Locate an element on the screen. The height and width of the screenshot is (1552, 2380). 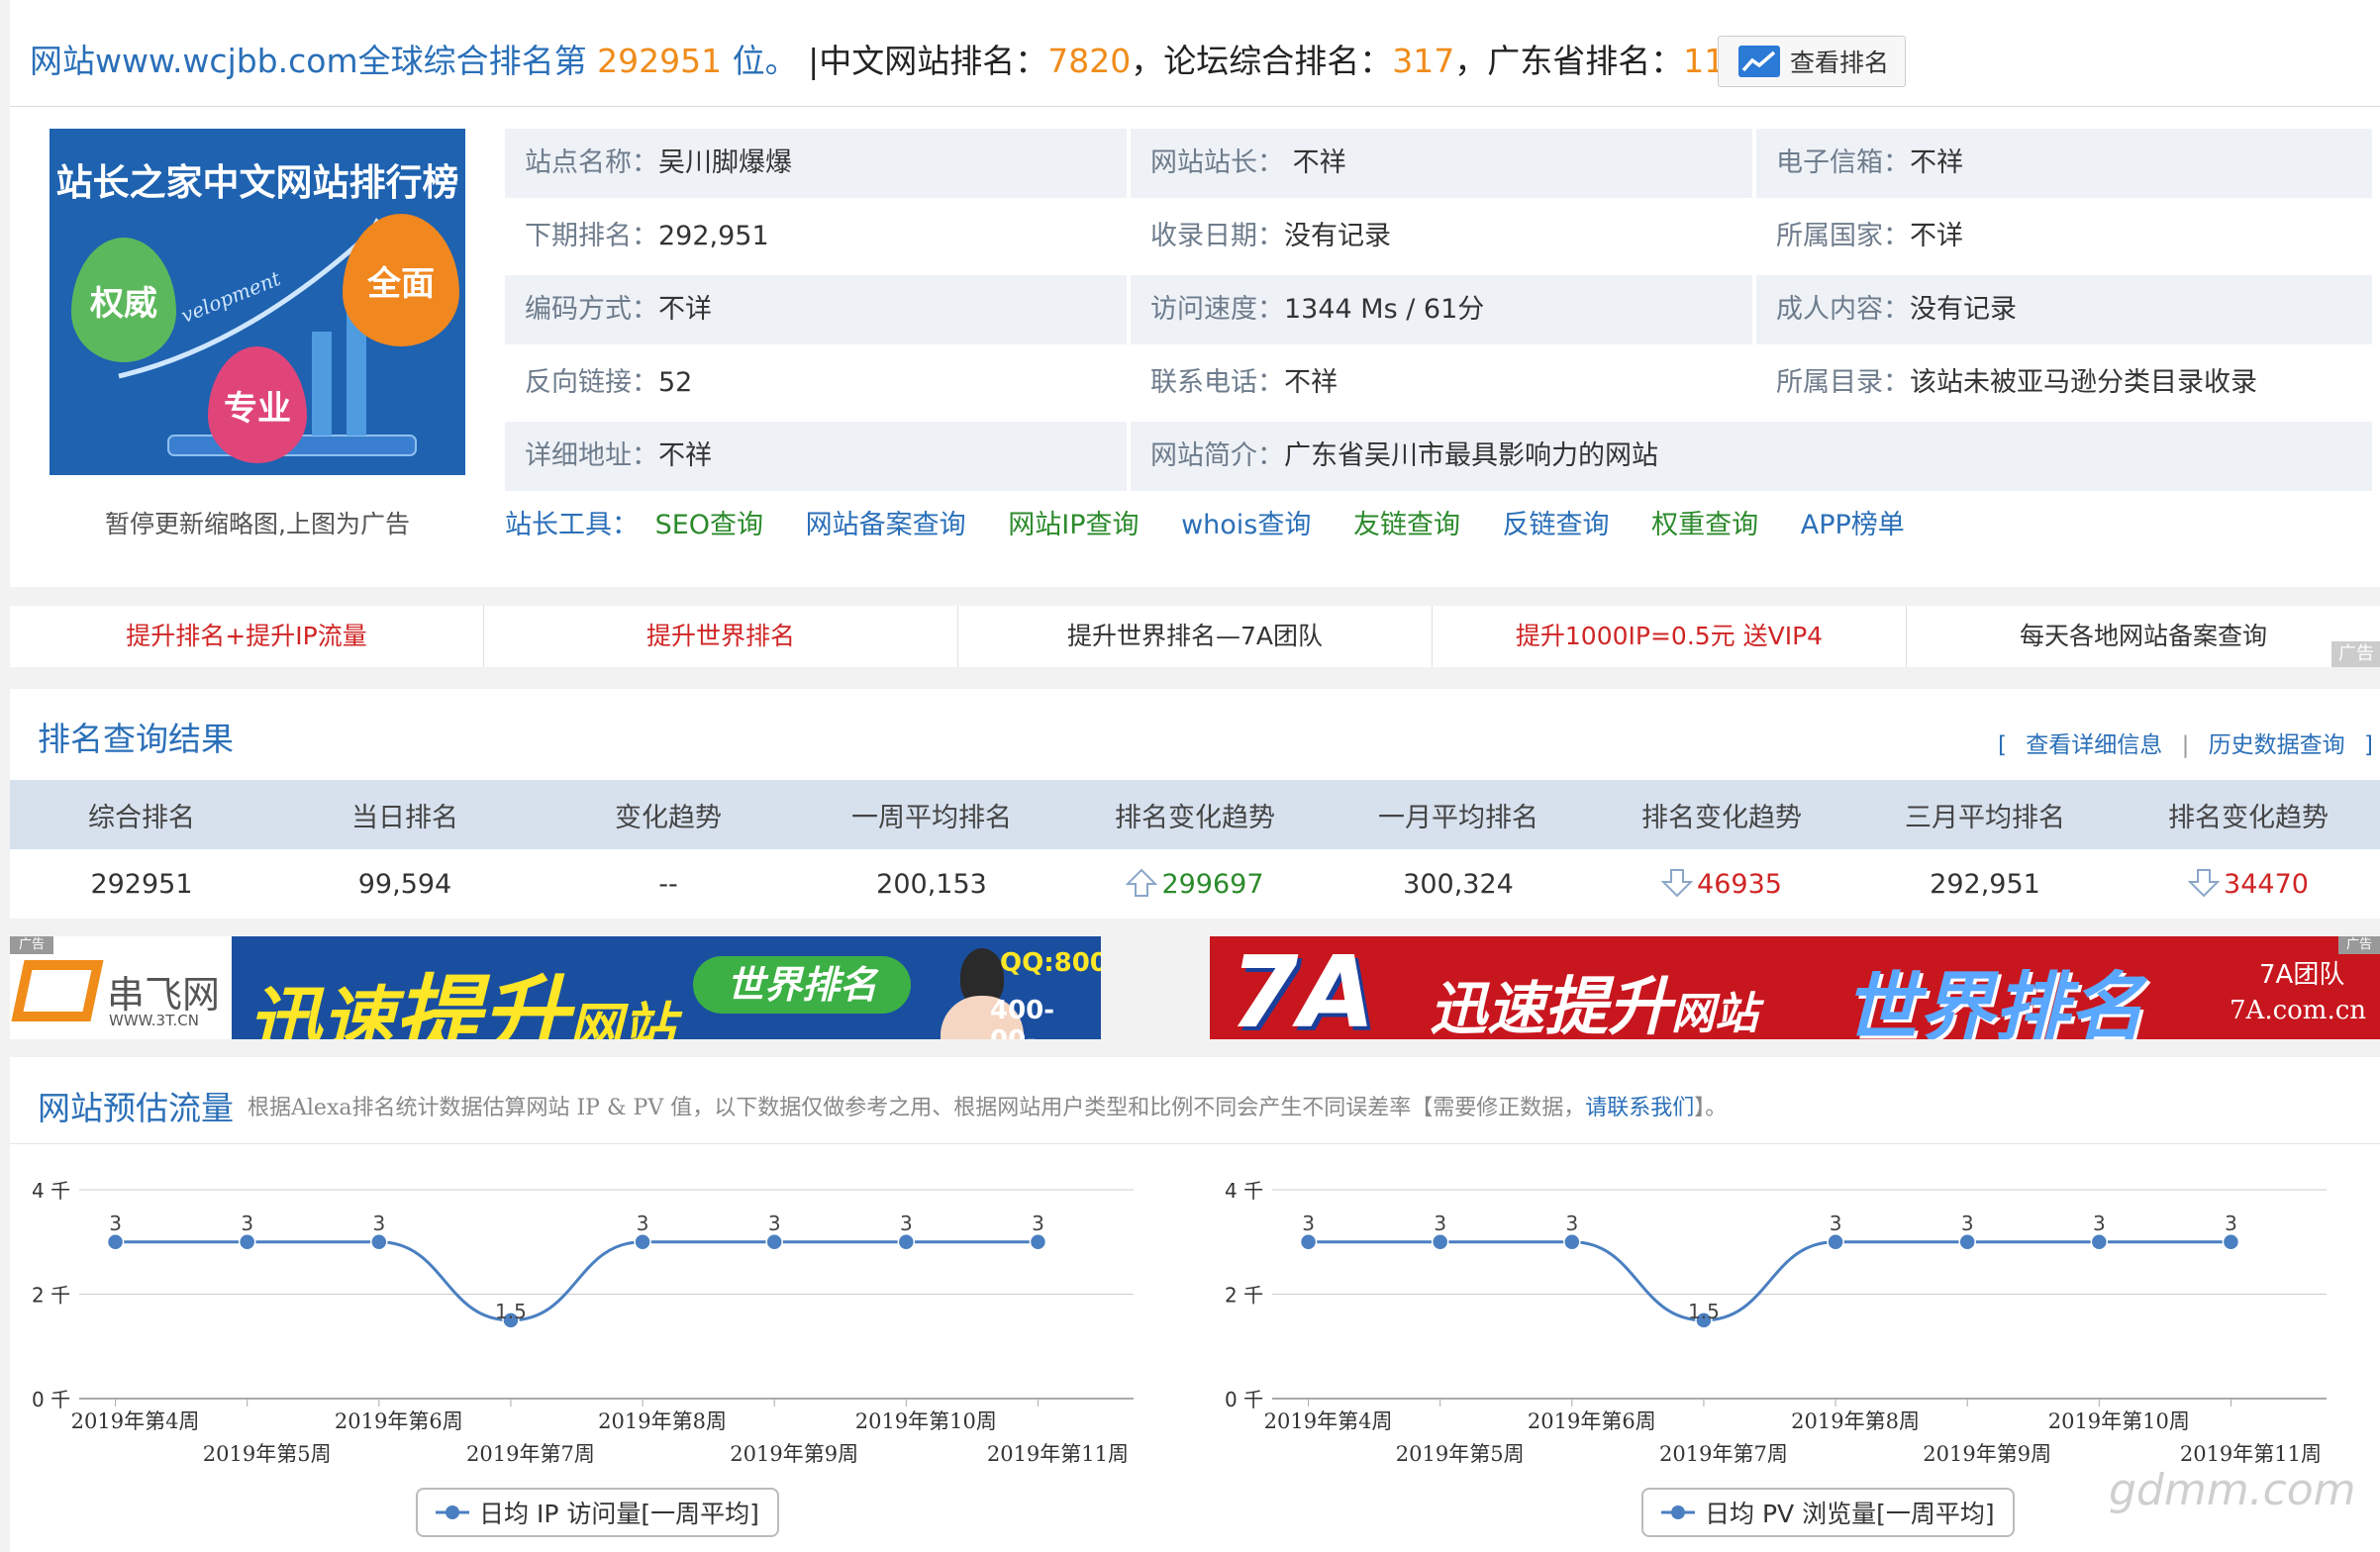
x-tick-label: 2019年第5周 is located at coordinates (1460, 1454).